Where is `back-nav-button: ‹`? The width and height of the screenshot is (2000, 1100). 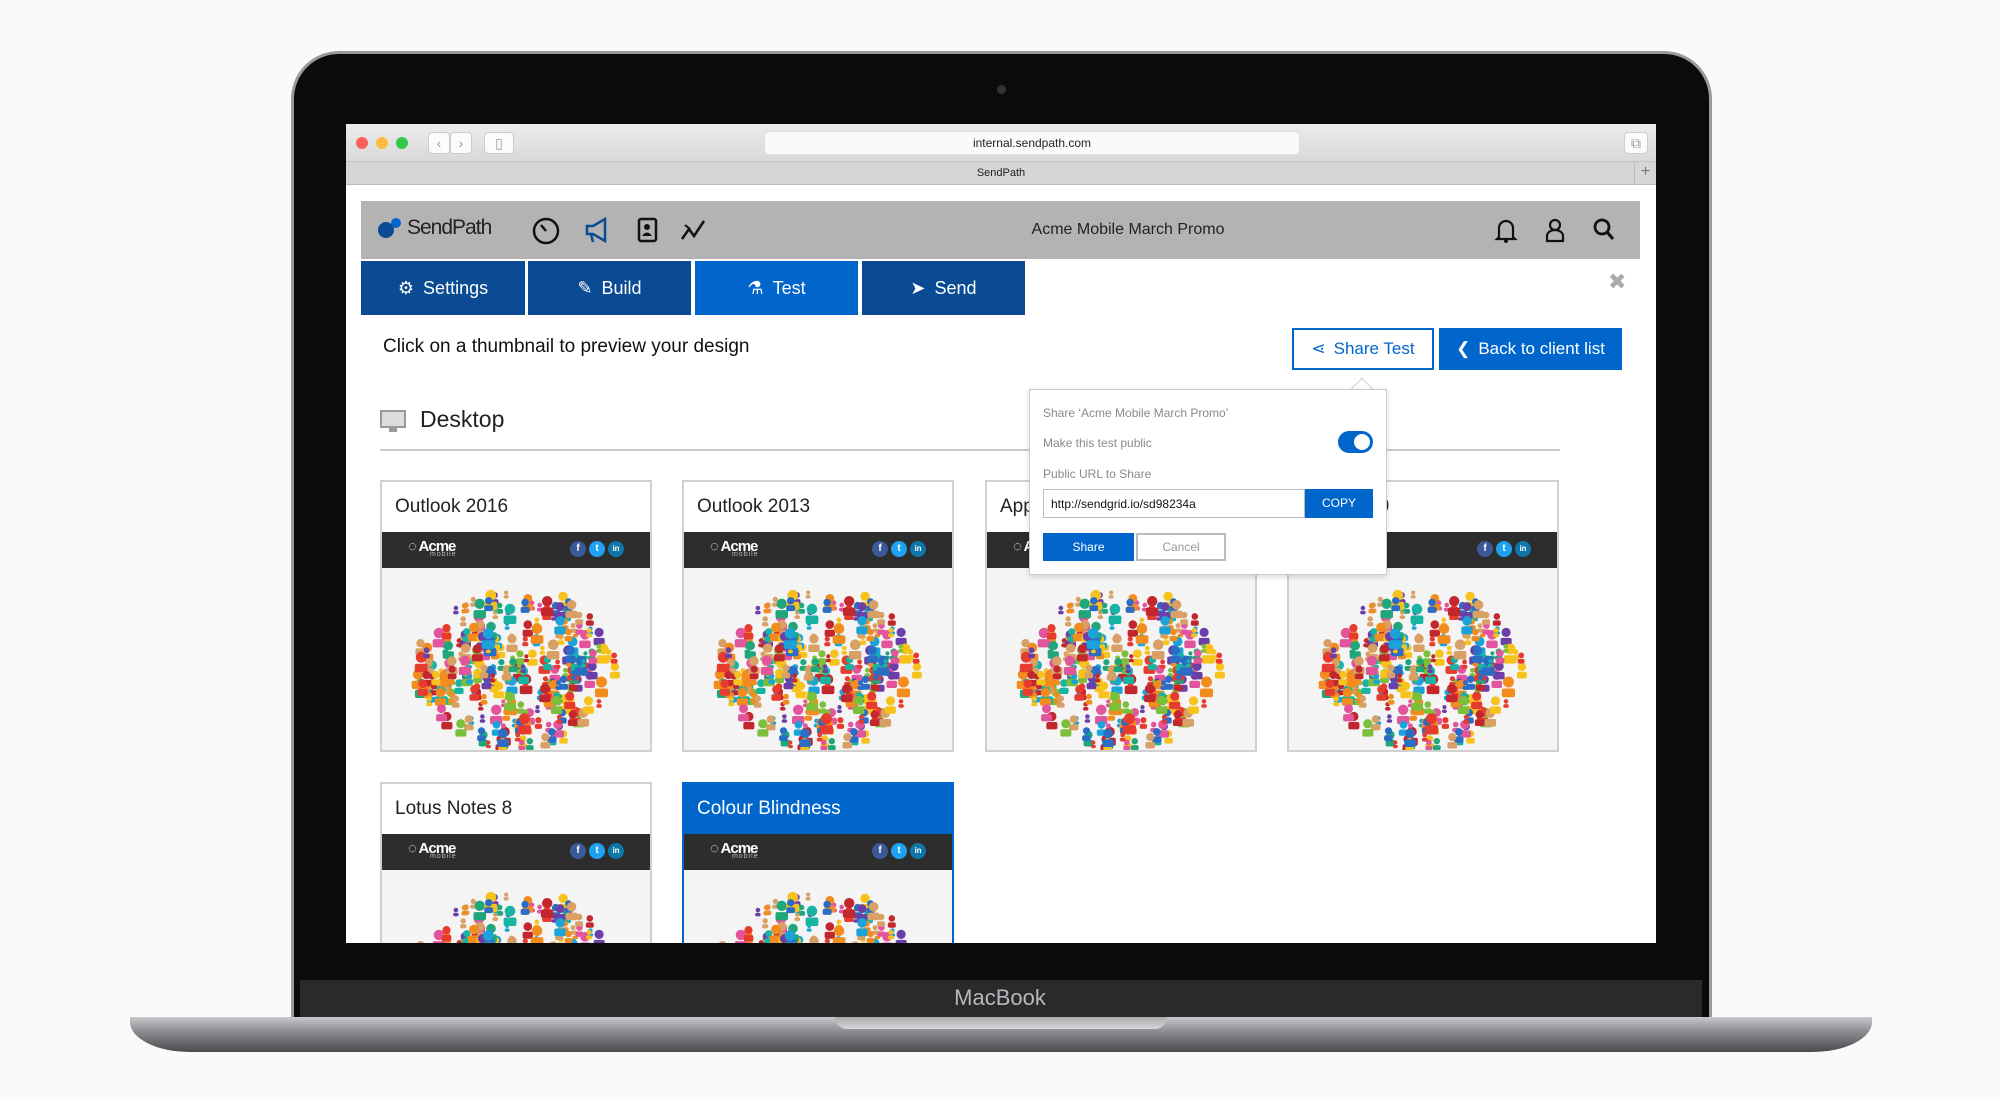 back-nav-button: ‹ is located at coordinates (439, 143).